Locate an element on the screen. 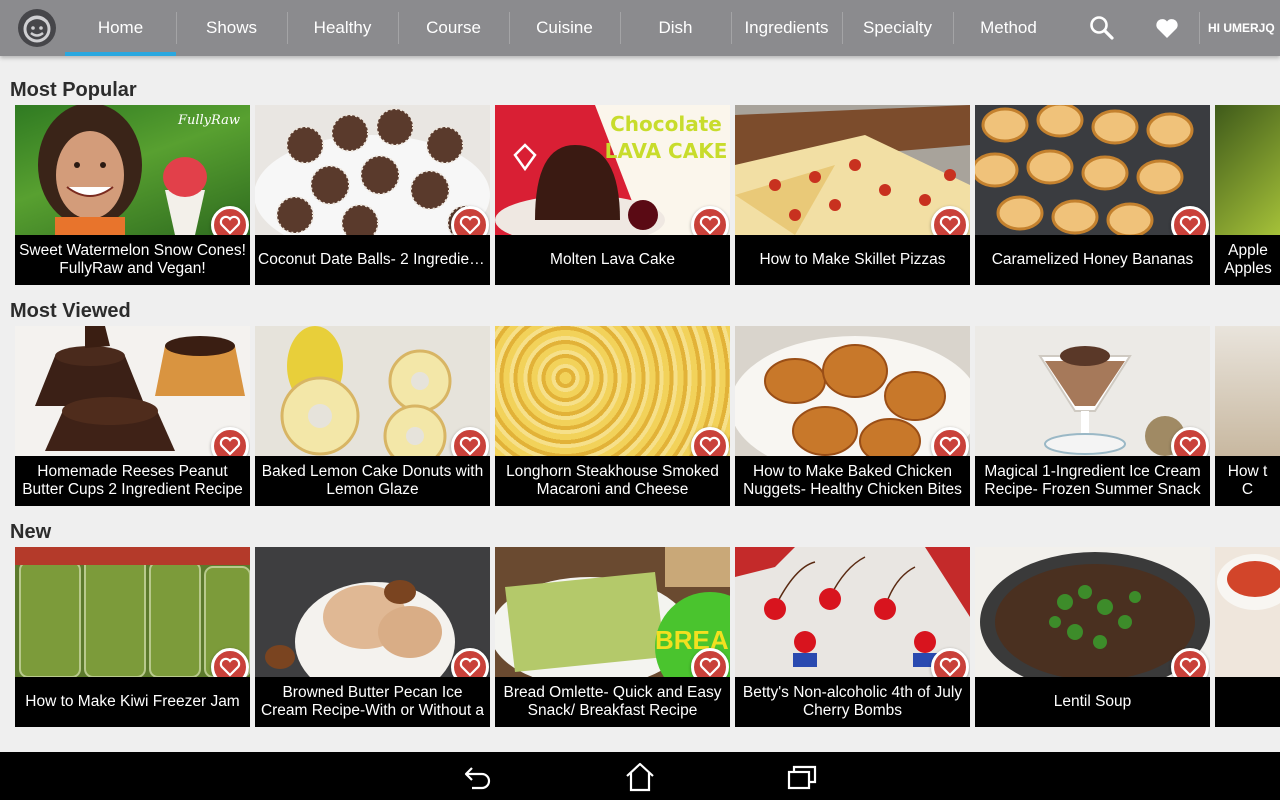 The height and width of the screenshot is (800, 1280). tab-method: Method is located at coordinates (1008, 28).